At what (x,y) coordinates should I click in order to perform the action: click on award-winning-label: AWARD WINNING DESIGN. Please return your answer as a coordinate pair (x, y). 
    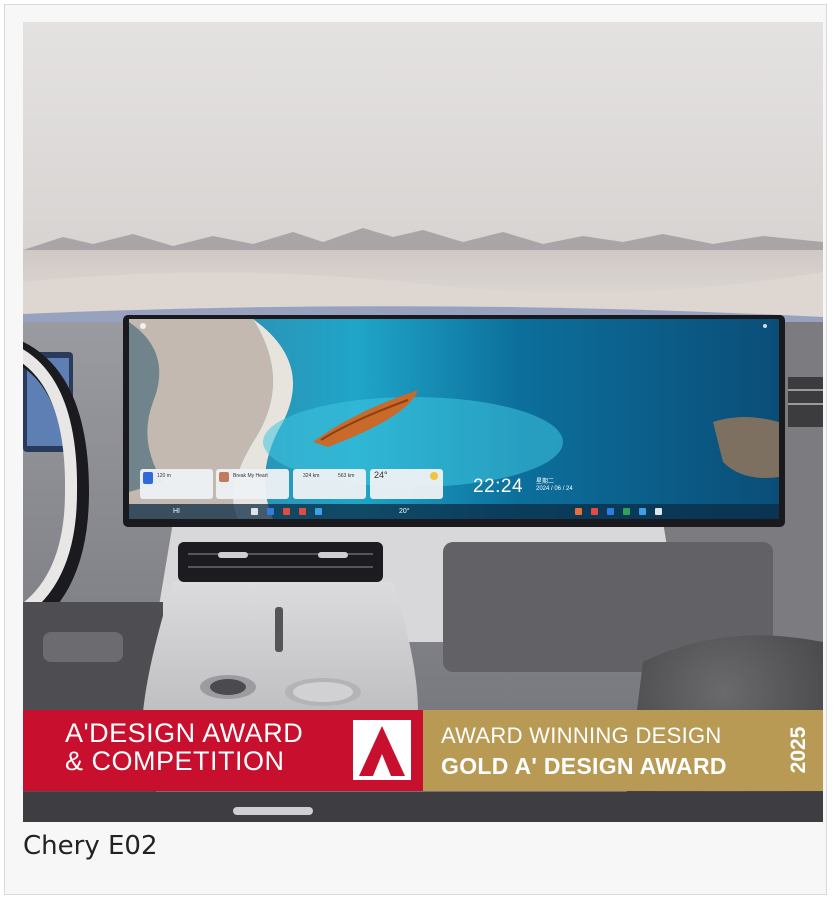
    Looking at the image, I should click on (581, 735).